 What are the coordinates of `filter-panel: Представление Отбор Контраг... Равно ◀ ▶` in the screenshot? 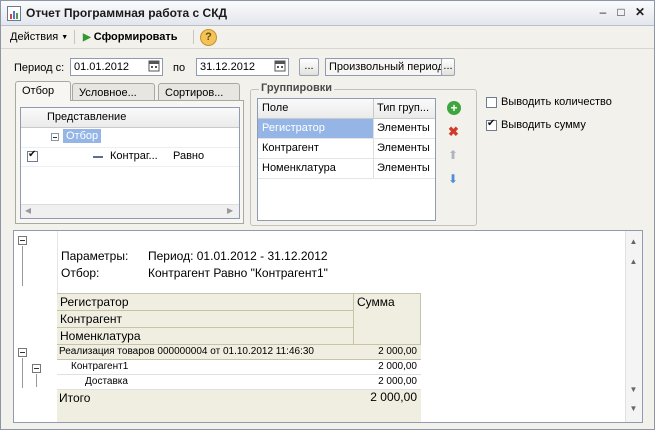 It's located at (129, 162).